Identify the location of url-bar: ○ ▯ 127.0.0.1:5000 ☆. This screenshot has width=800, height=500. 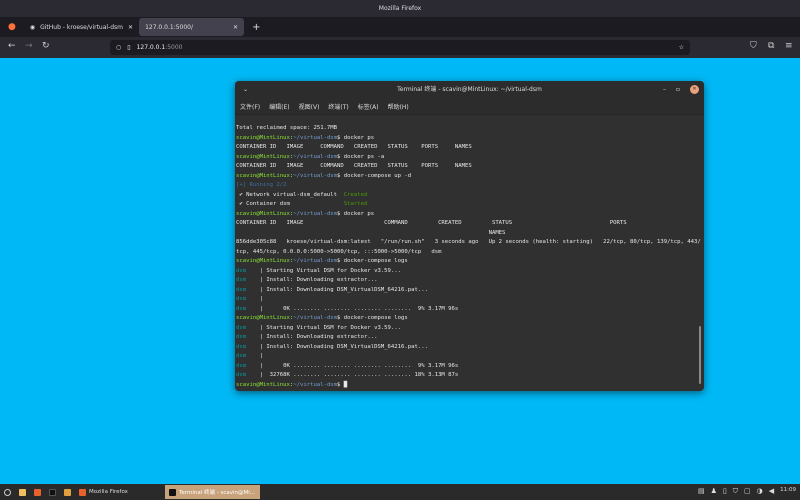
(400, 47).